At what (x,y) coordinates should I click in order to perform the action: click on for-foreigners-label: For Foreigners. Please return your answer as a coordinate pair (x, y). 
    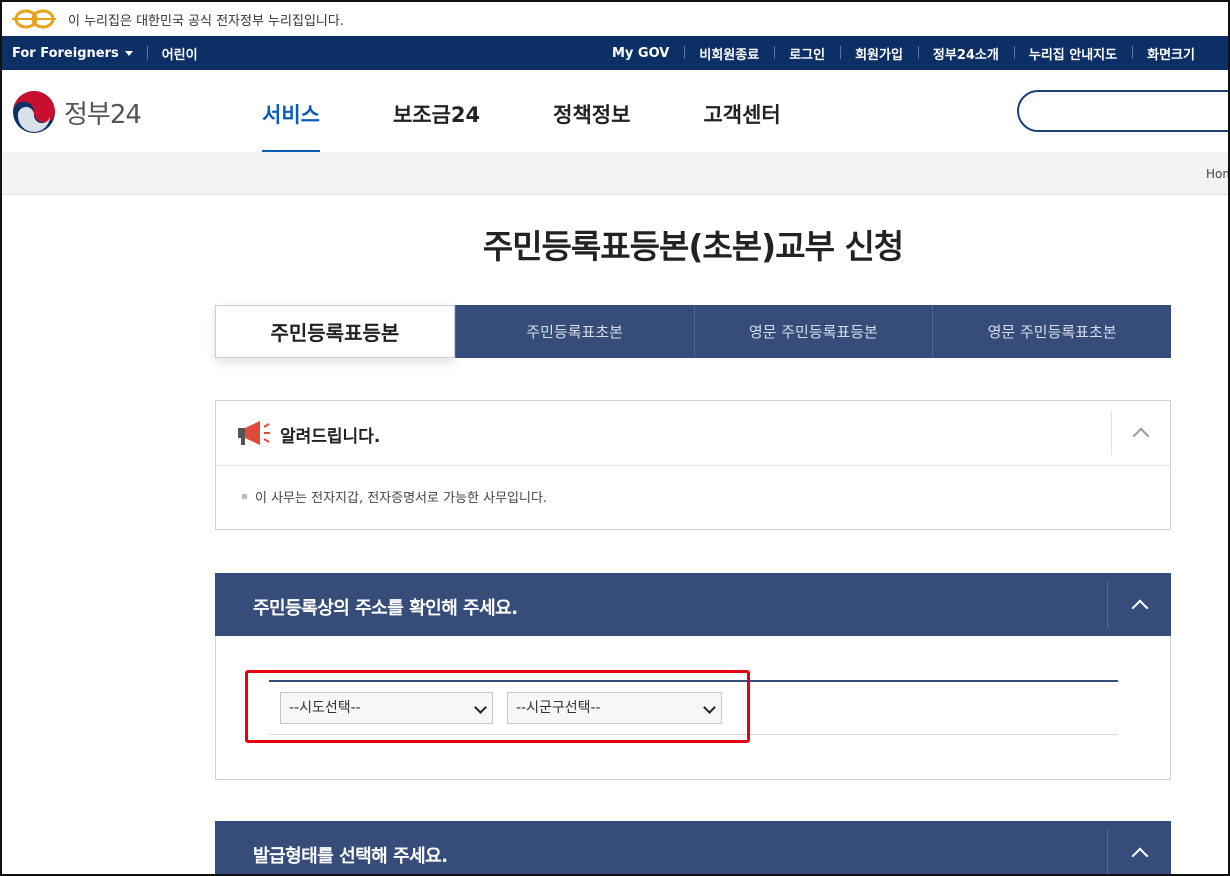
    Looking at the image, I should click on (65, 53).